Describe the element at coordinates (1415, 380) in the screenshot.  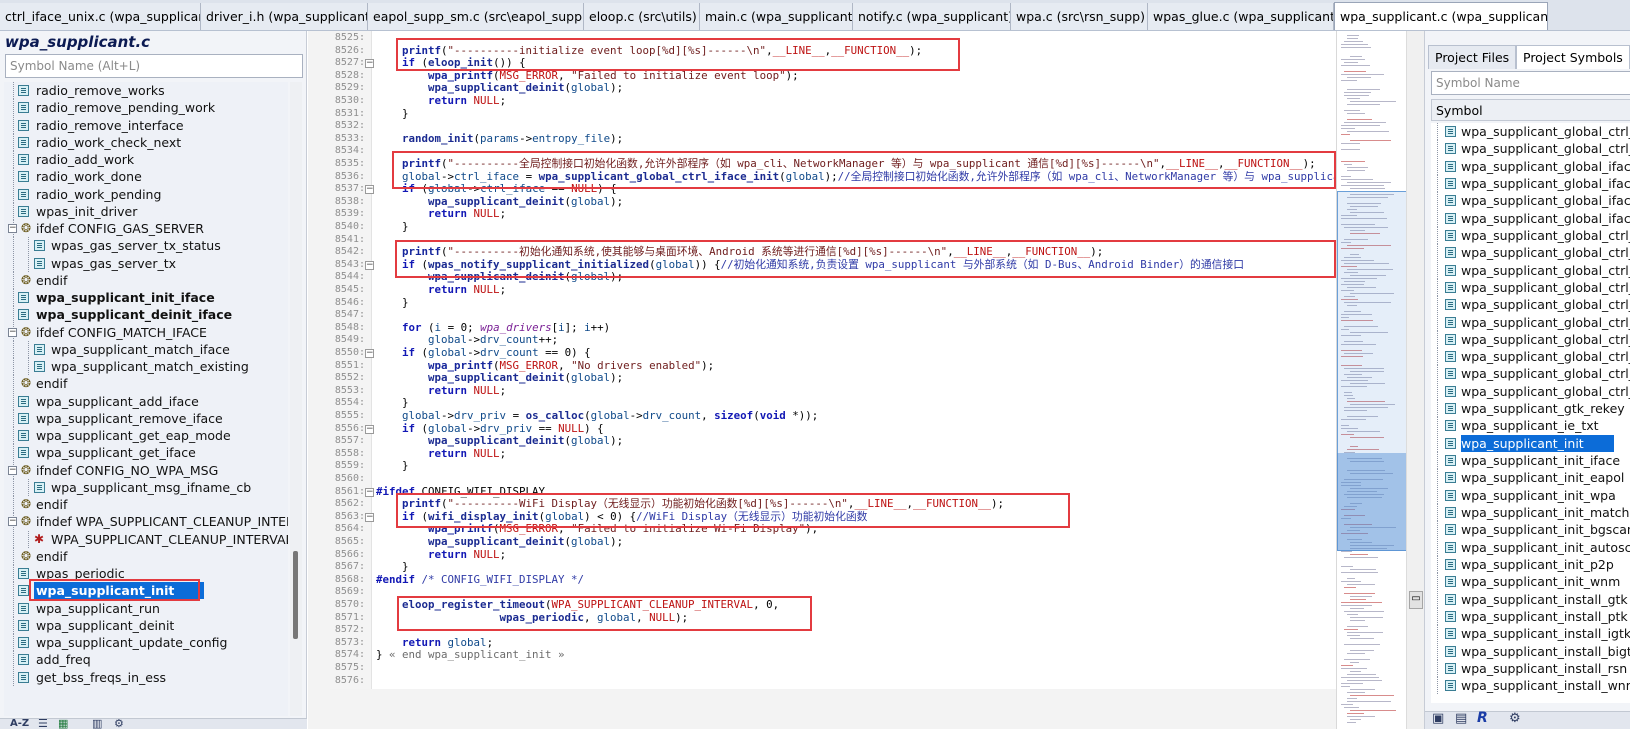
I see `editor-vertical-scrollbar: ▭` at that location.